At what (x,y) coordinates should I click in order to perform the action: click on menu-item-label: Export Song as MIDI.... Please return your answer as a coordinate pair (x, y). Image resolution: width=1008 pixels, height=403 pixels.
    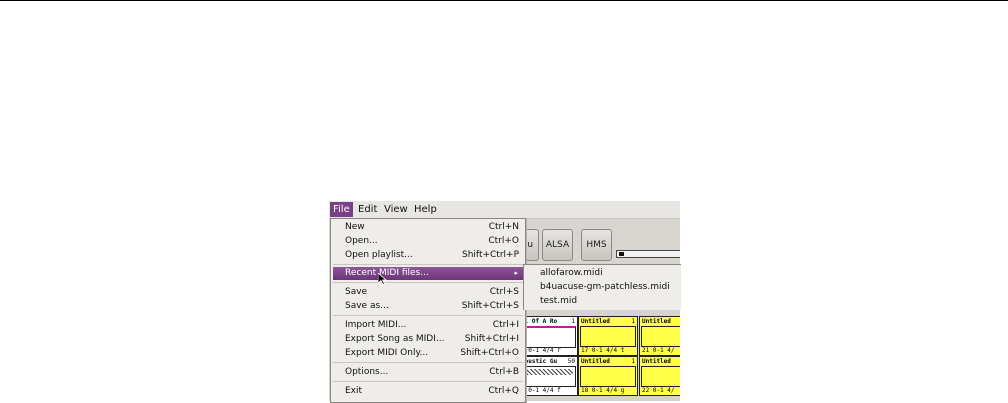
    Looking at the image, I should click on (395, 339).